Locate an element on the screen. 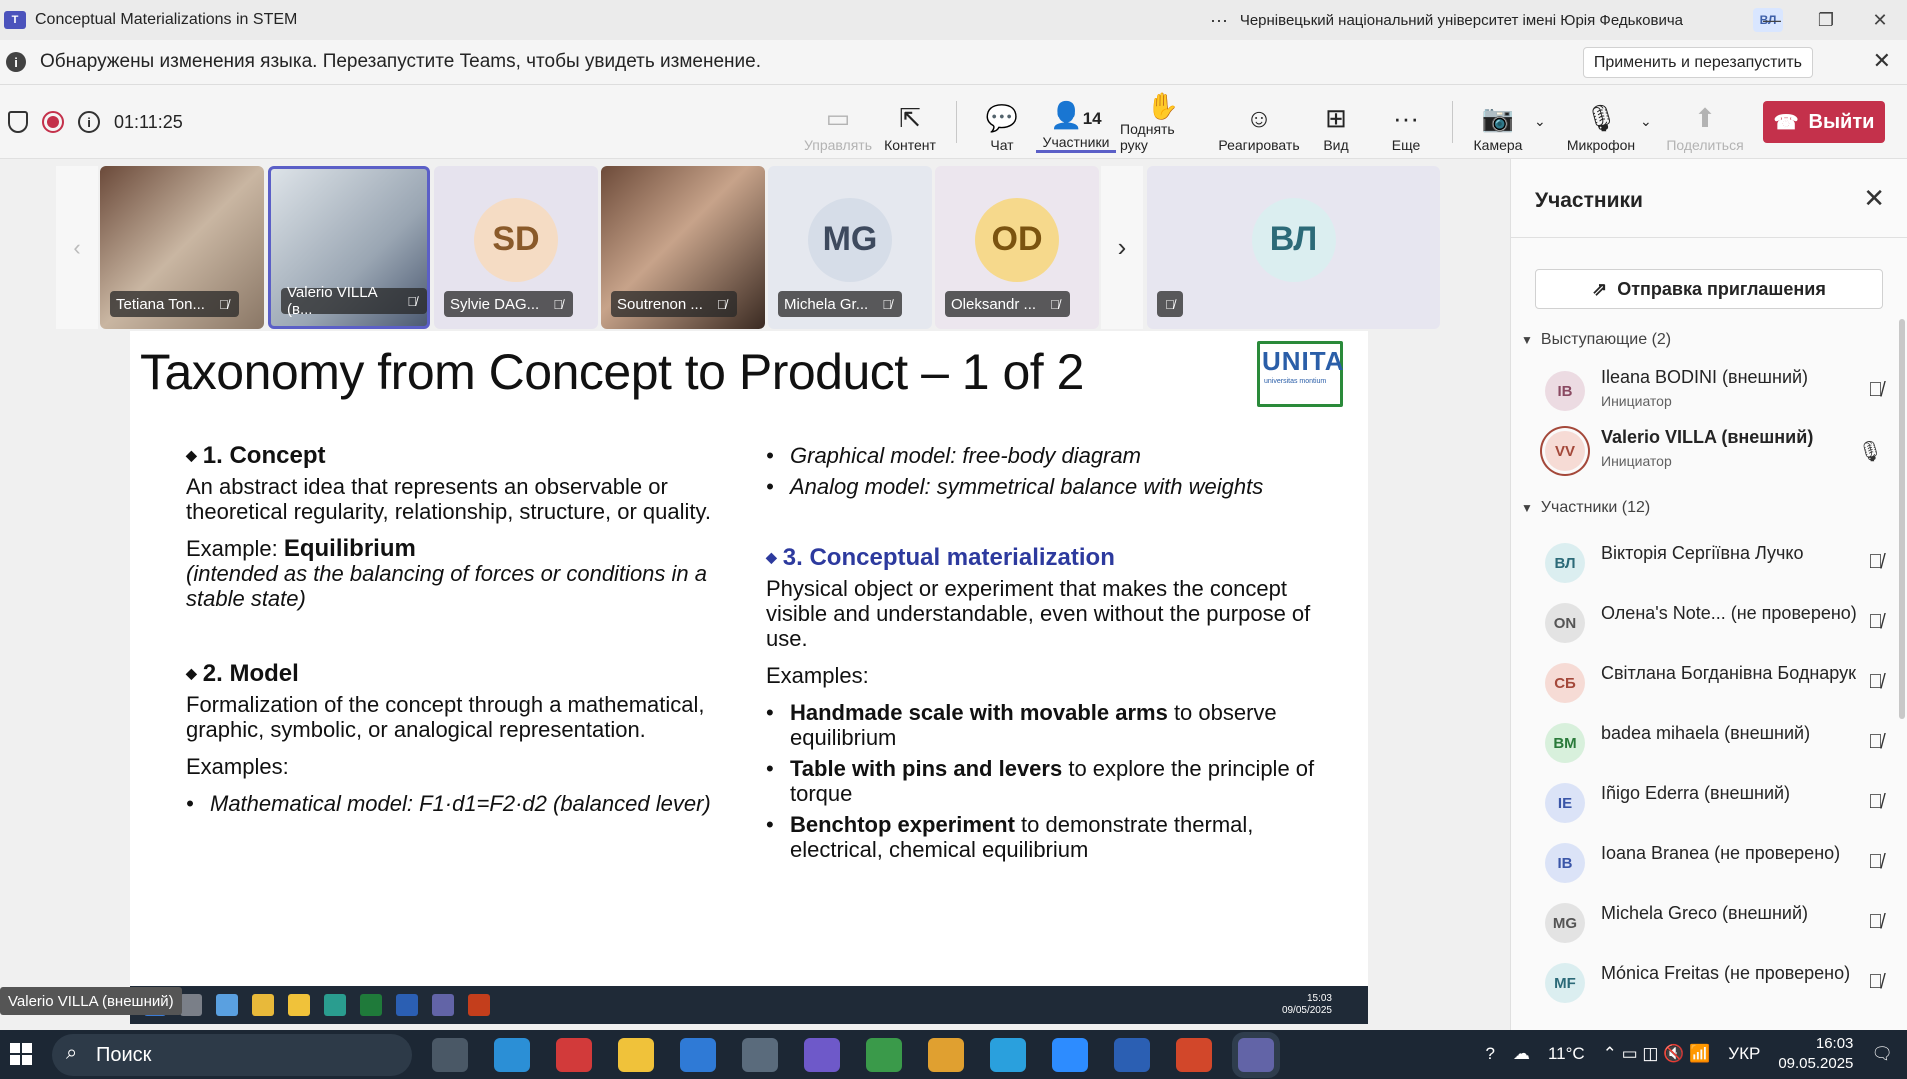  participant-name: Ileana BODINI (внешний) is located at coordinates (1705, 377).